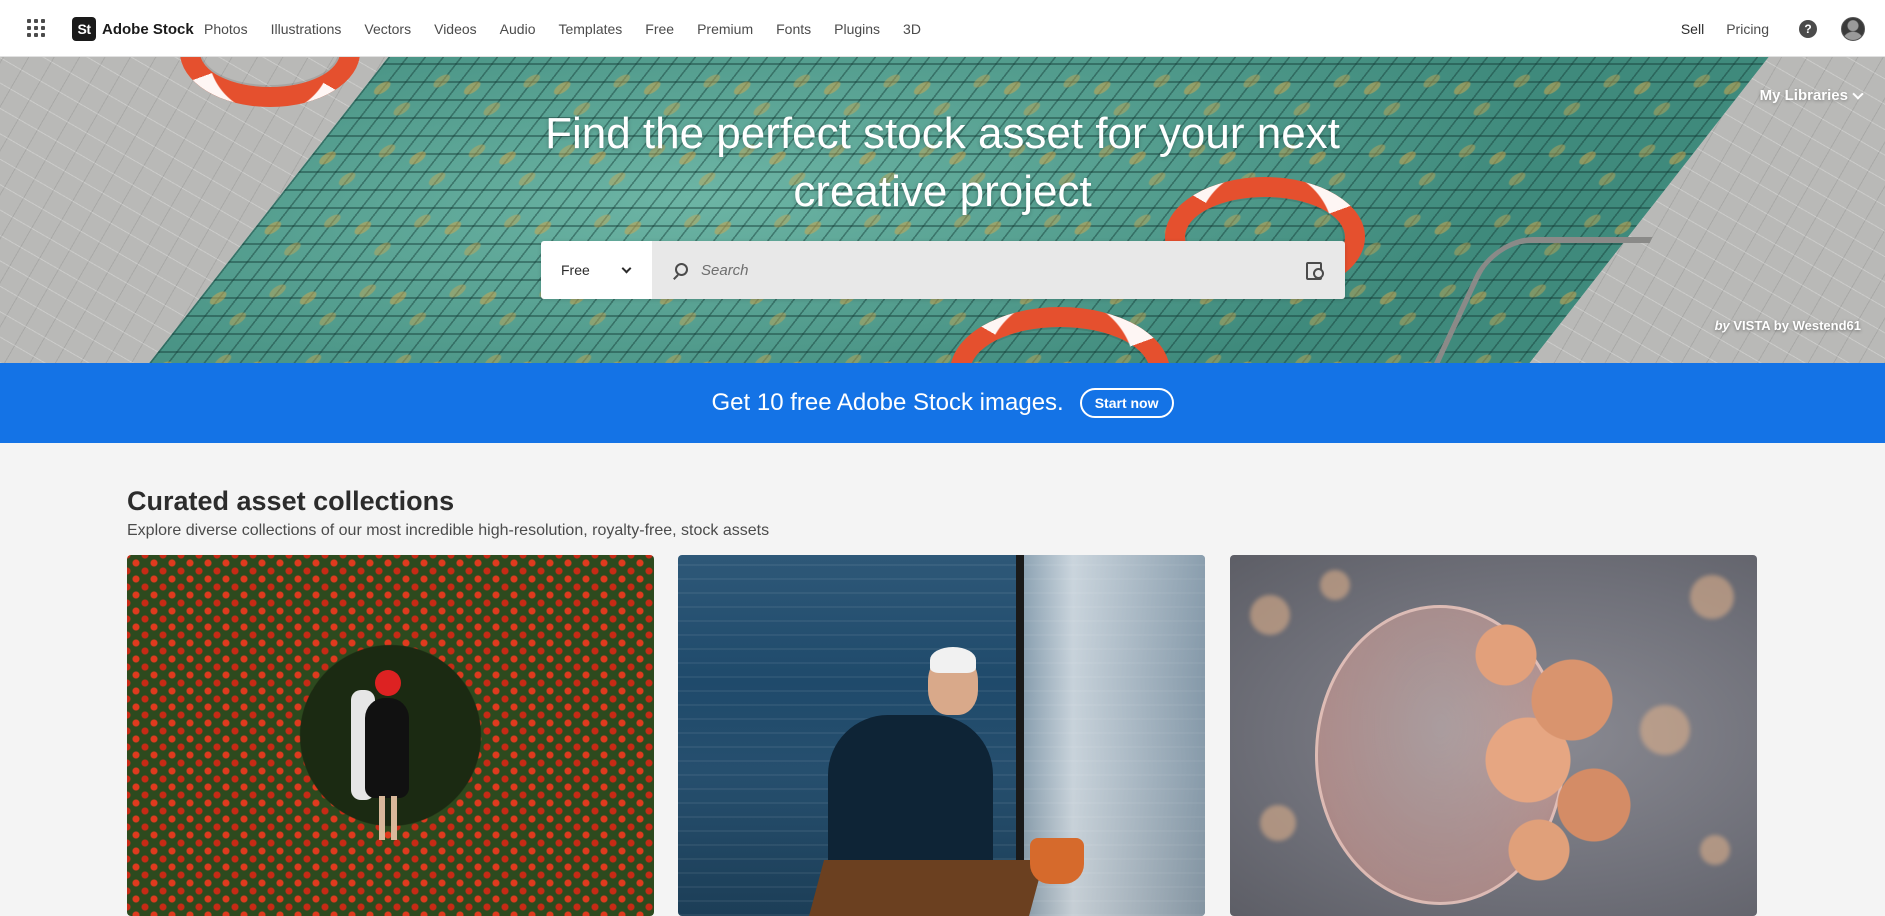 Image resolution: width=1885 pixels, height=916 pixels. I want to click on nav-link-templates: Templates, so click(590, 29).